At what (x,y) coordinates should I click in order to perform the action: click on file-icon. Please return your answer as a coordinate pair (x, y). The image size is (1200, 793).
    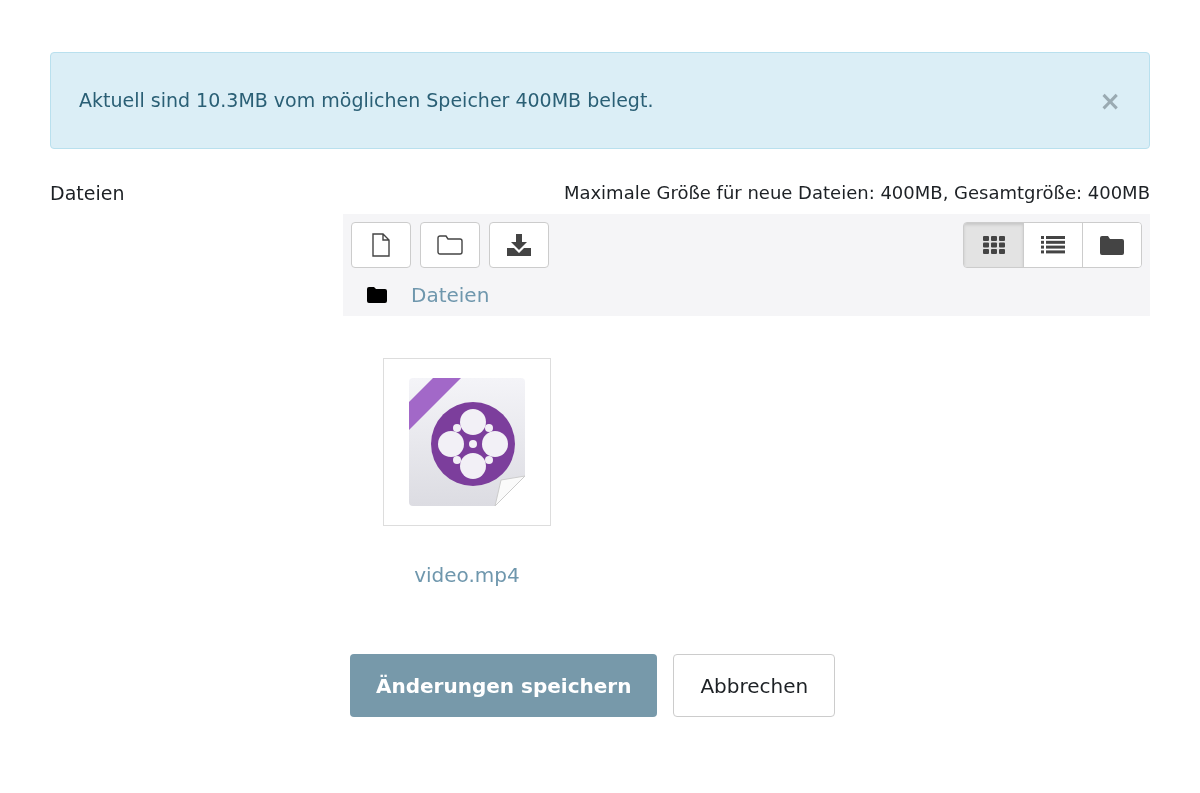
    Looking at the image, I should click on (381, 245).